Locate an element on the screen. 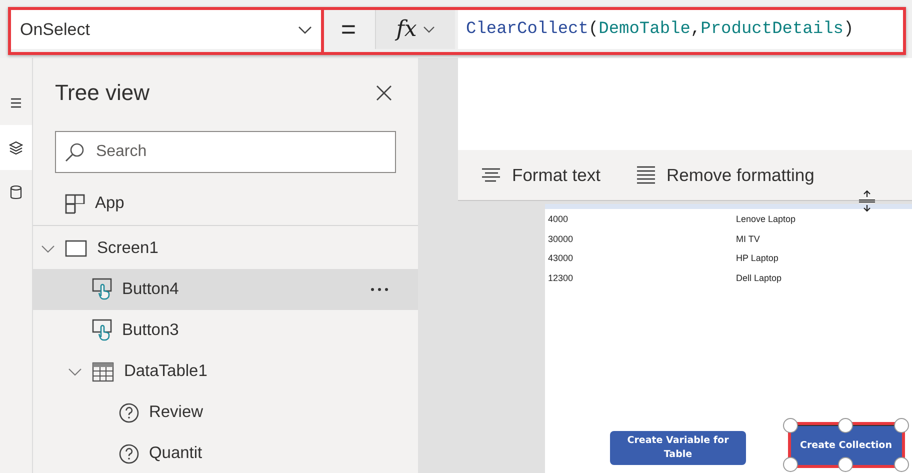 This screenshot has height=473, width=912. remove-formatting-button: Remove formatting is located at coordinates (725, 175).